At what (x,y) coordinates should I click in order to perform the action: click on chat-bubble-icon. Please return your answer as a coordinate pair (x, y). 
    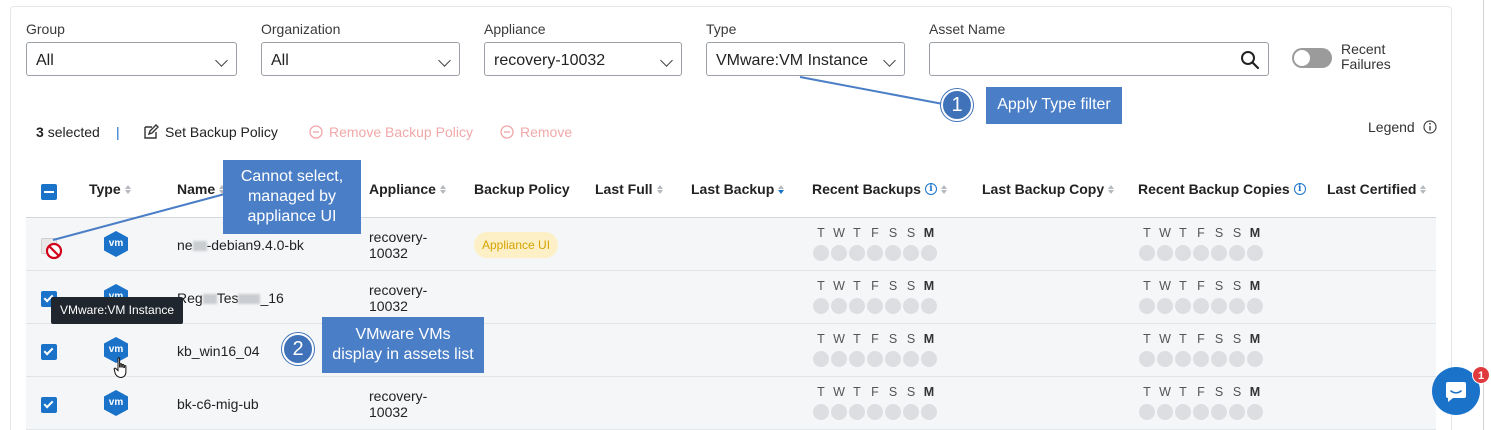
    Looking at the image, I should click on (1456, 392).